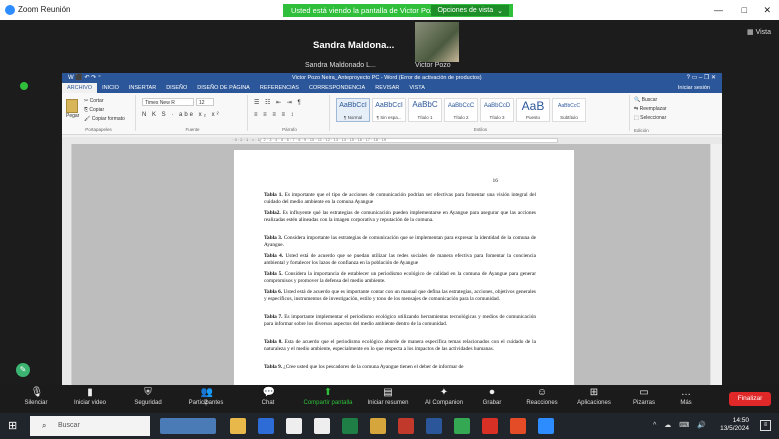 Image resolution: width=779 pixels, height=439 pixels. Describe the element at coordinates (594, 392) in the screenshot. I see `apps-icon: ⊞` at that location.